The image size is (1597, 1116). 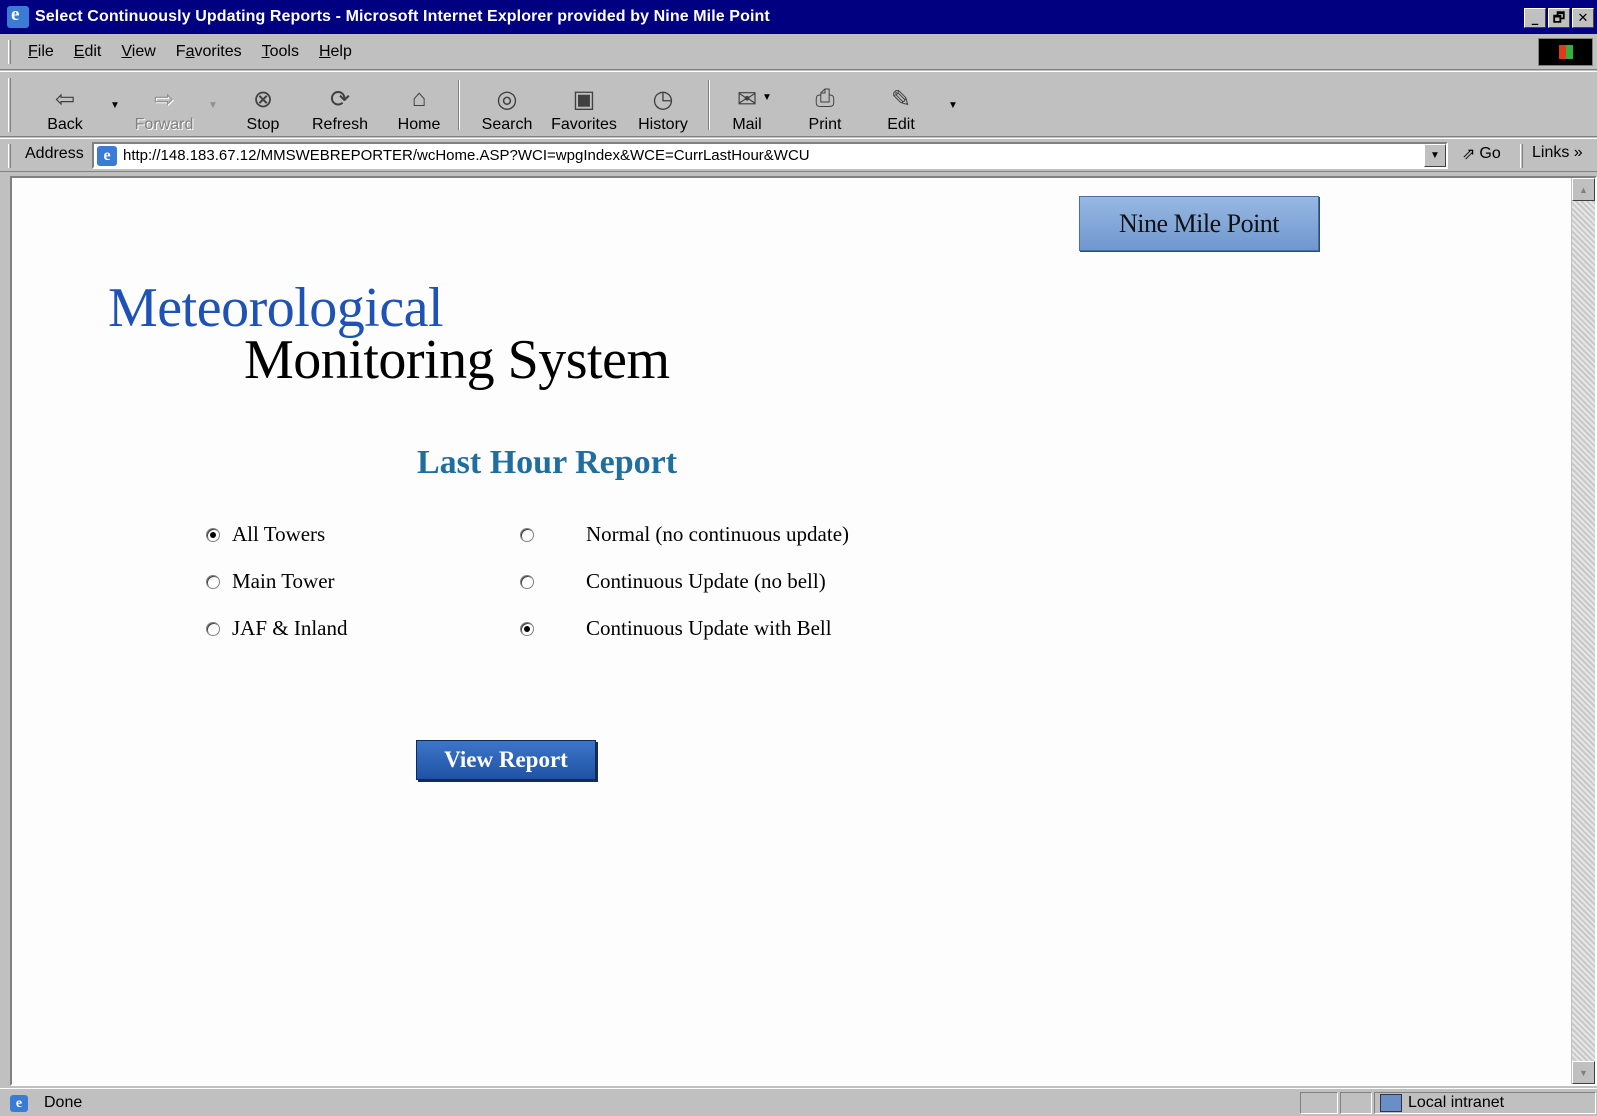 I want to click on scroll-down-icon: ▼, so click(x=1583, y=1072).